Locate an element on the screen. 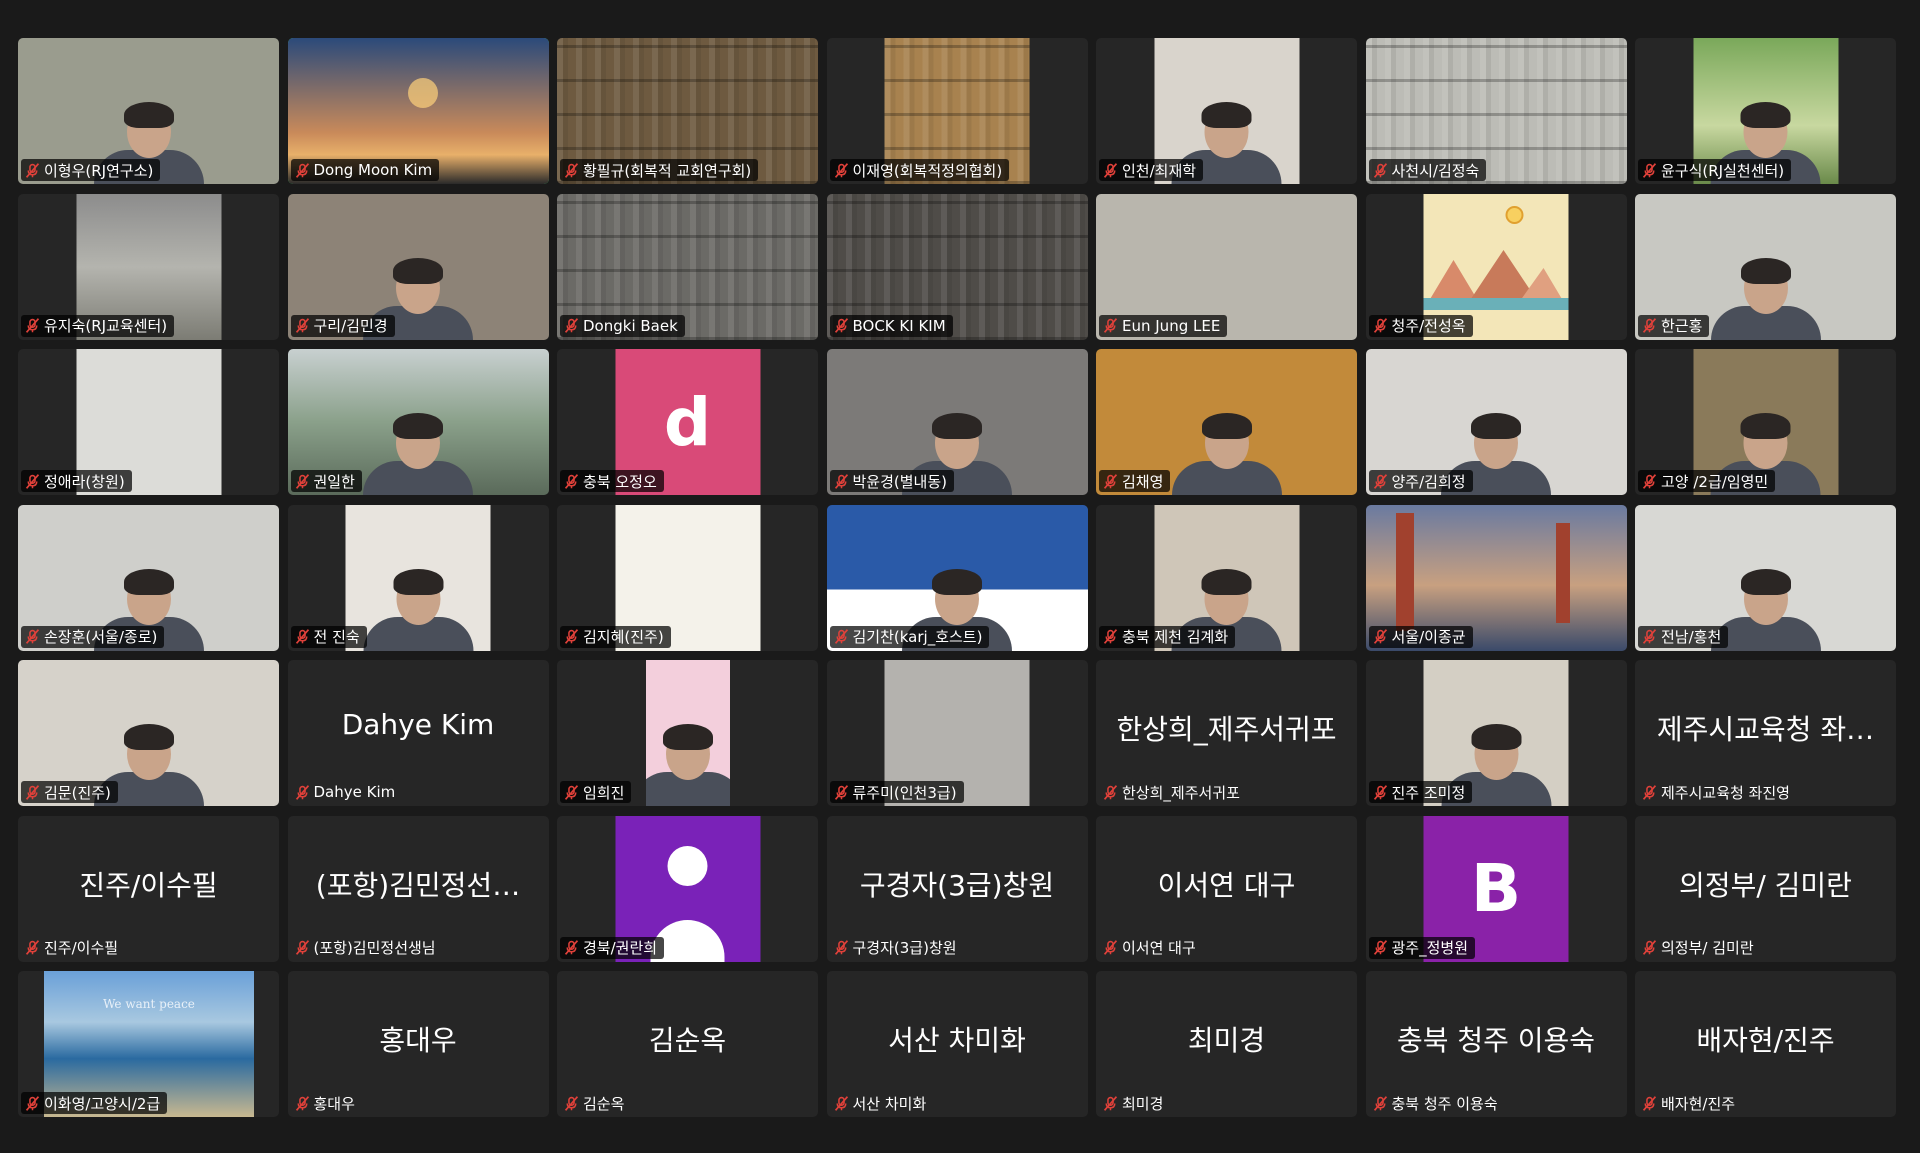 The height and width of the screenshot is (1153, 1920). participant-name: 충북 청주 이용숙 is located at coordinates (1444, 1103).